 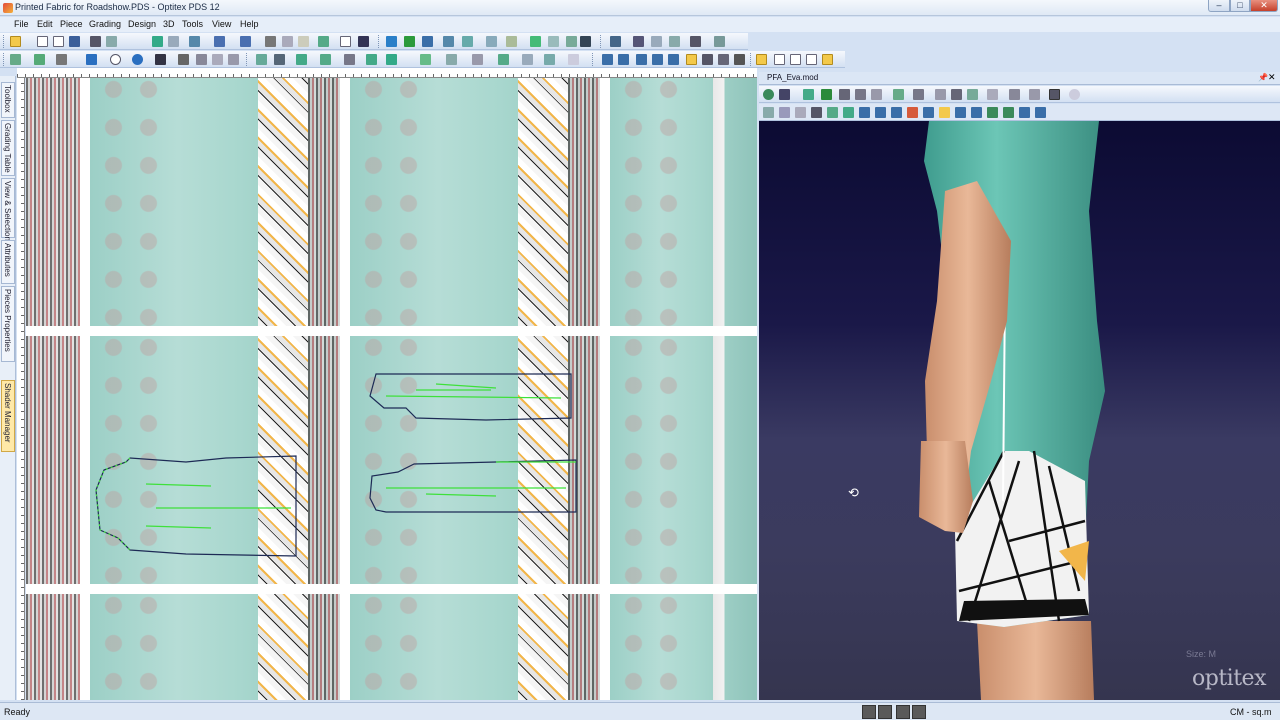 I want to click on 3d-list-icon, so click(x=992, y=112).